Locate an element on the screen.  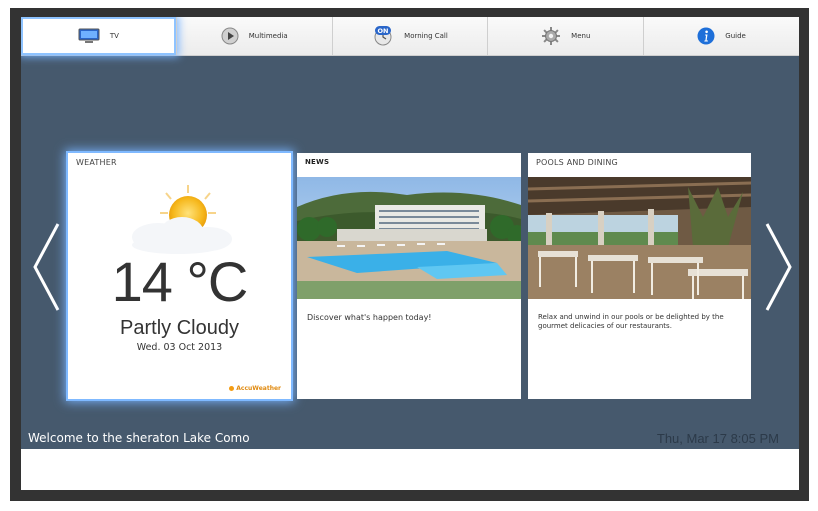
alarm-badge: ON is located at coordinates (383, 31).